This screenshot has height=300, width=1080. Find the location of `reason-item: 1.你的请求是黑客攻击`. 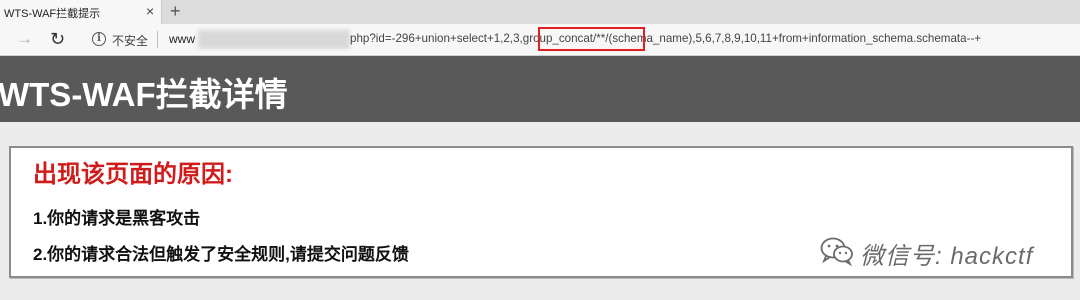

reason-item: 1.你的请求是黑客攻击 is located at coordinates (117, 218).